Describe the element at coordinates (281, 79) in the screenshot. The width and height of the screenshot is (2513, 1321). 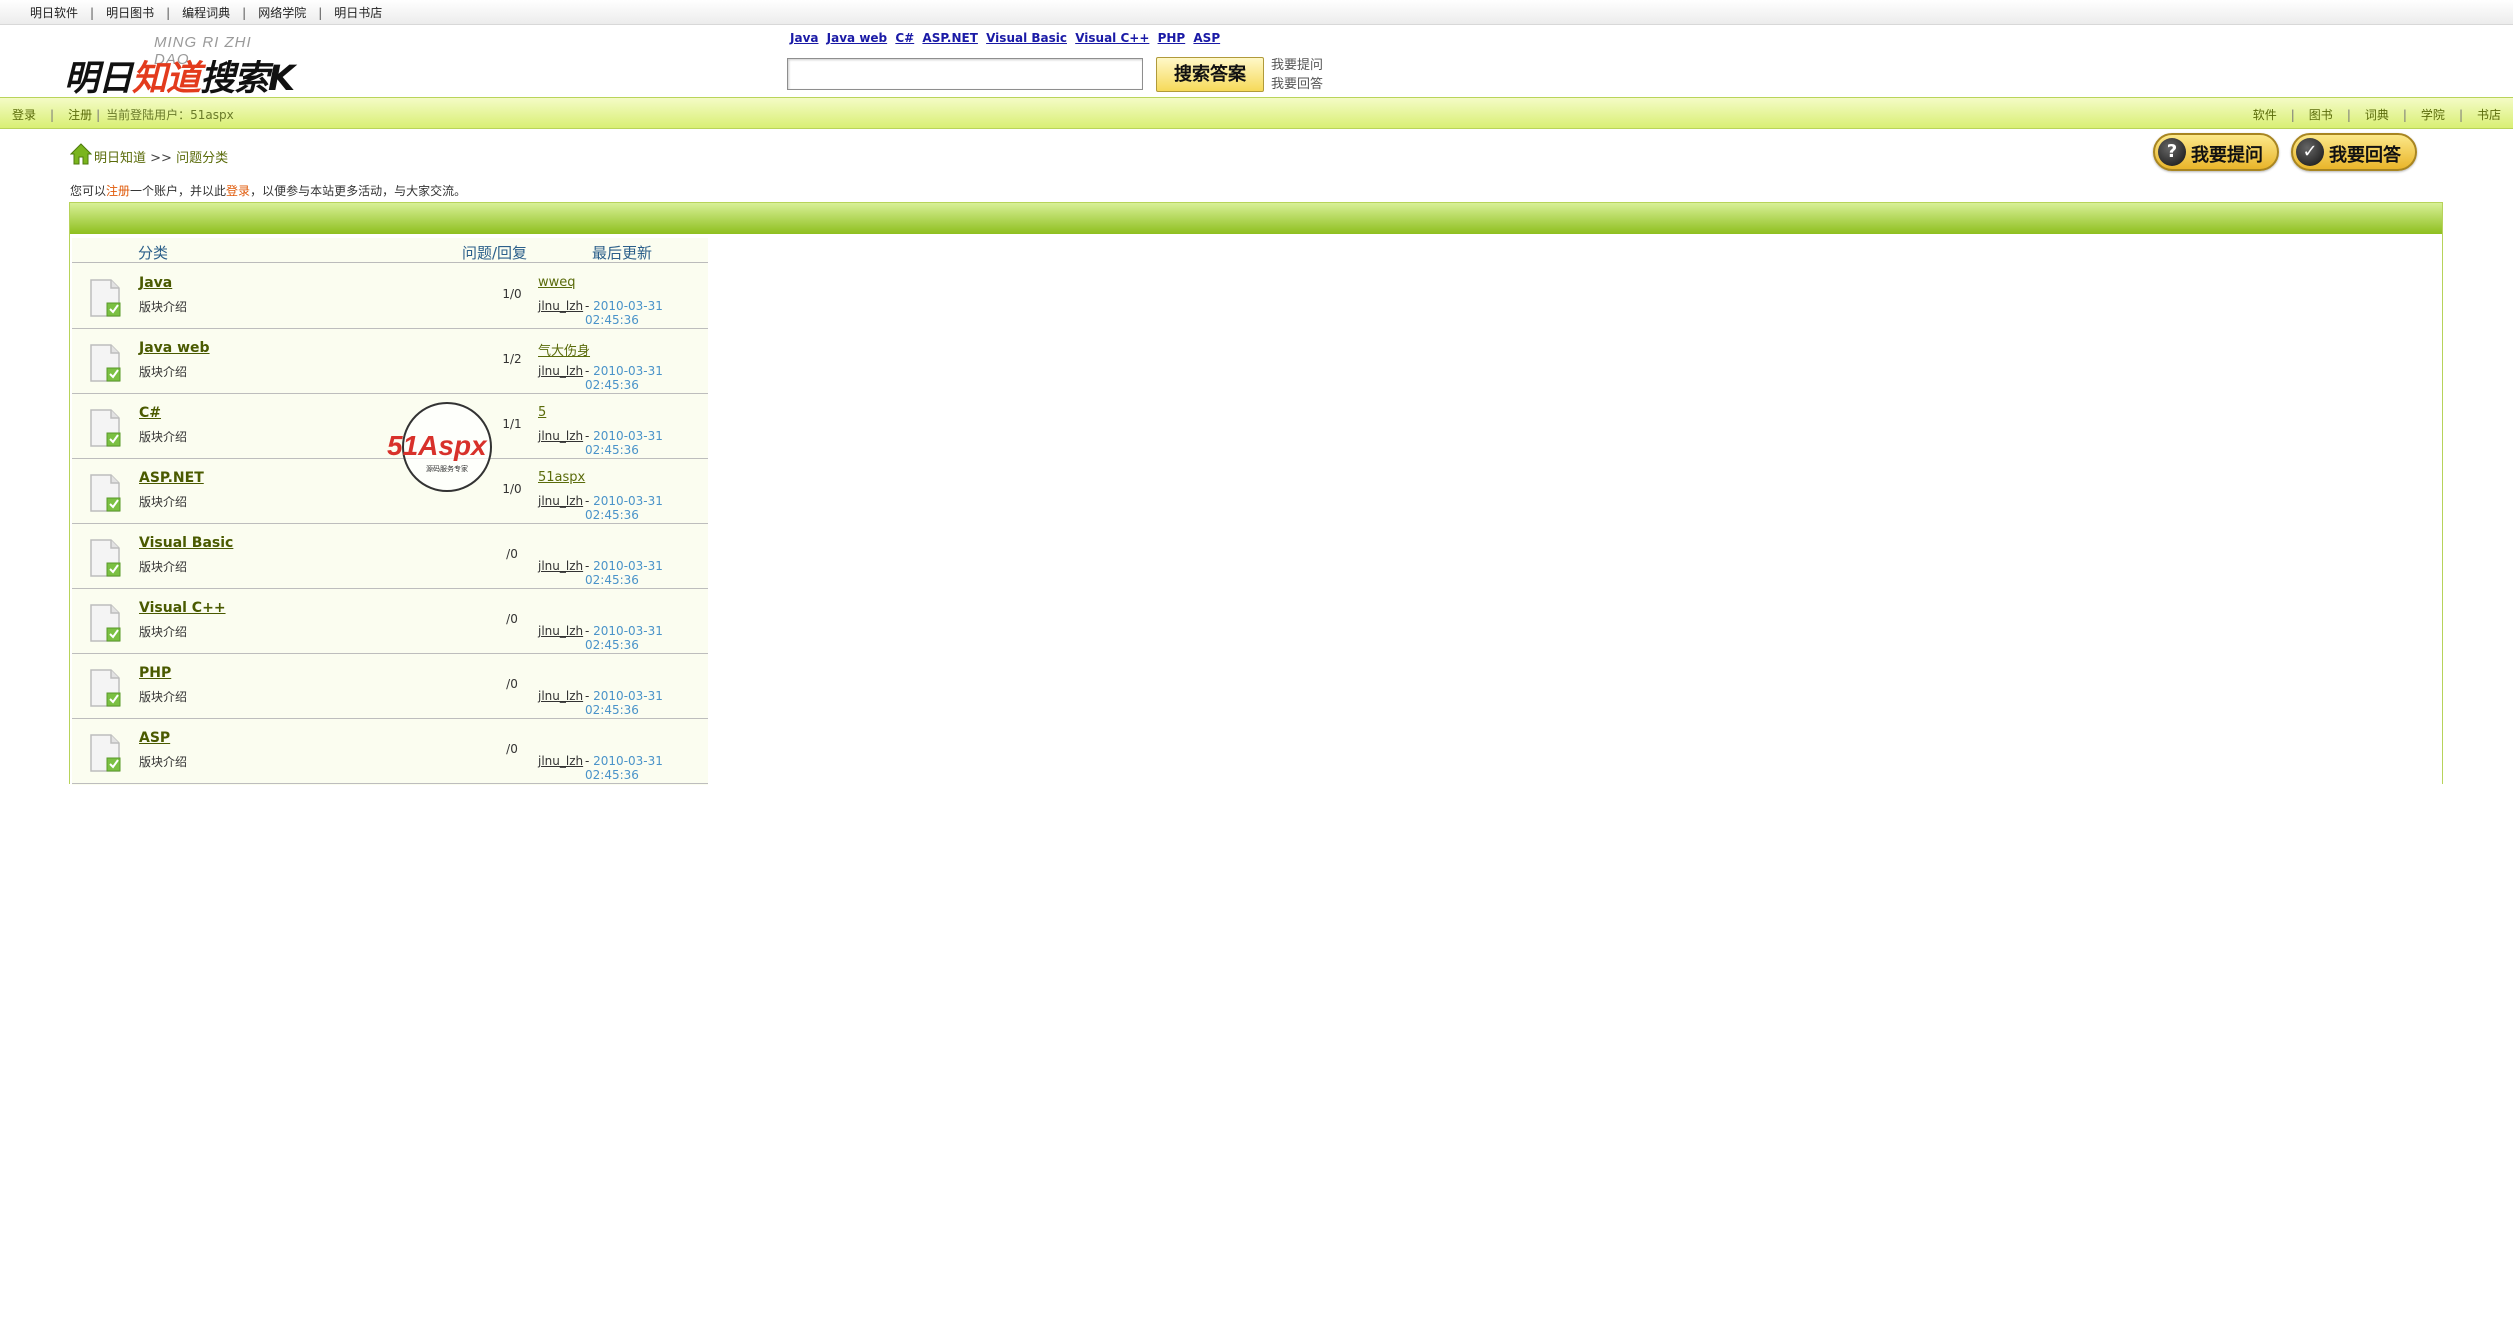
I see `logo-title-suffix: K` at that location.